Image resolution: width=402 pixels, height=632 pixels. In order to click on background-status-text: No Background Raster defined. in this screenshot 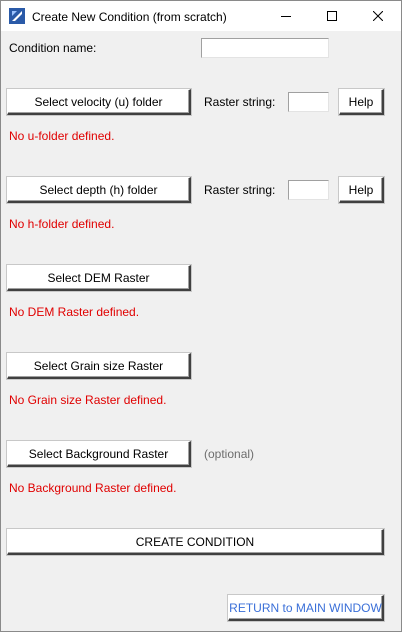, I will do `click(93, 488)`.